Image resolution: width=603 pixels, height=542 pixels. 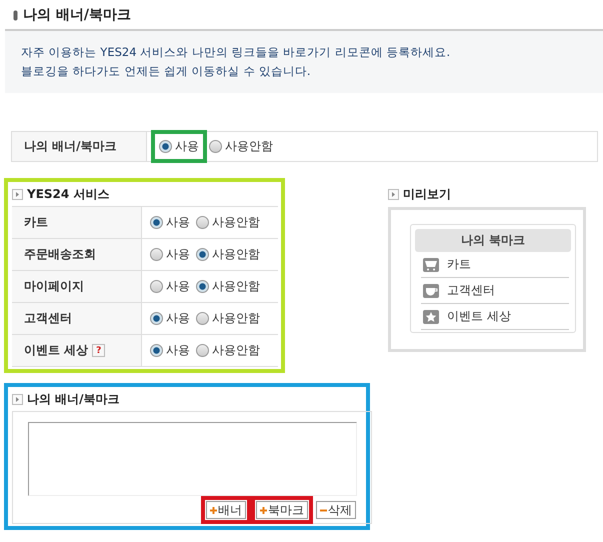 I want to click on section-title: YES24 서비스, so click(x=68, y=194).